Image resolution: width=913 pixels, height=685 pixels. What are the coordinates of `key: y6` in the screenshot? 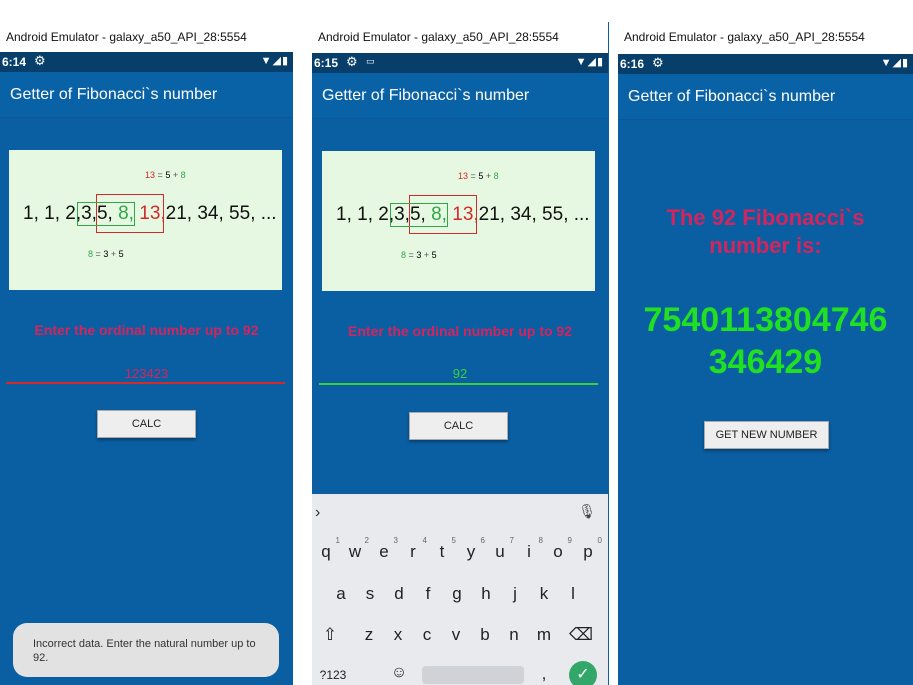 It's located at (472, 549).